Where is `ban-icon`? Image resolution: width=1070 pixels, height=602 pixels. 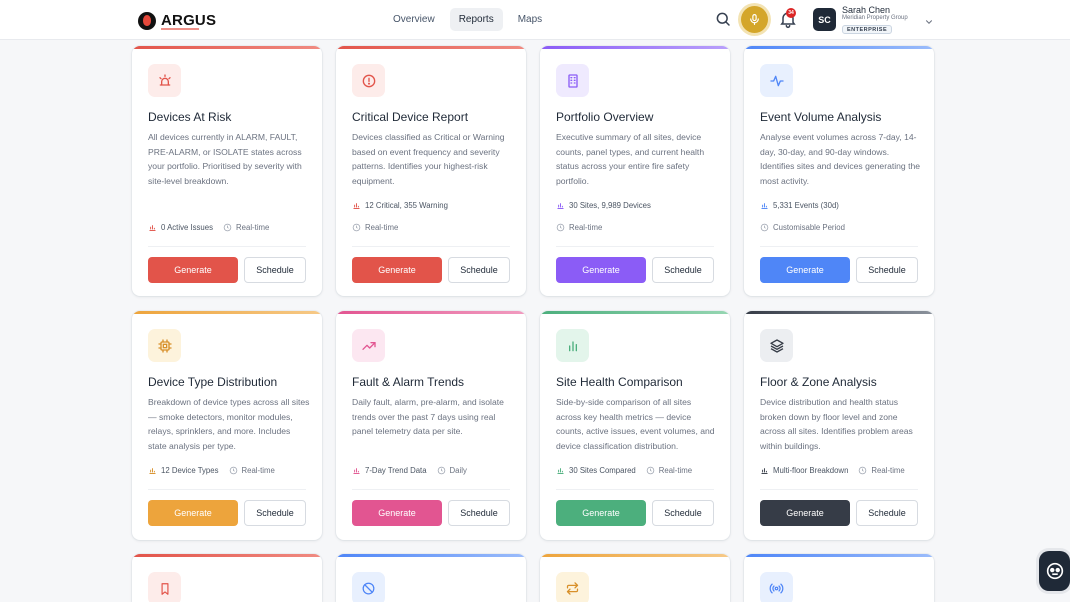 ban-icon is located at coordinates (368, 587).